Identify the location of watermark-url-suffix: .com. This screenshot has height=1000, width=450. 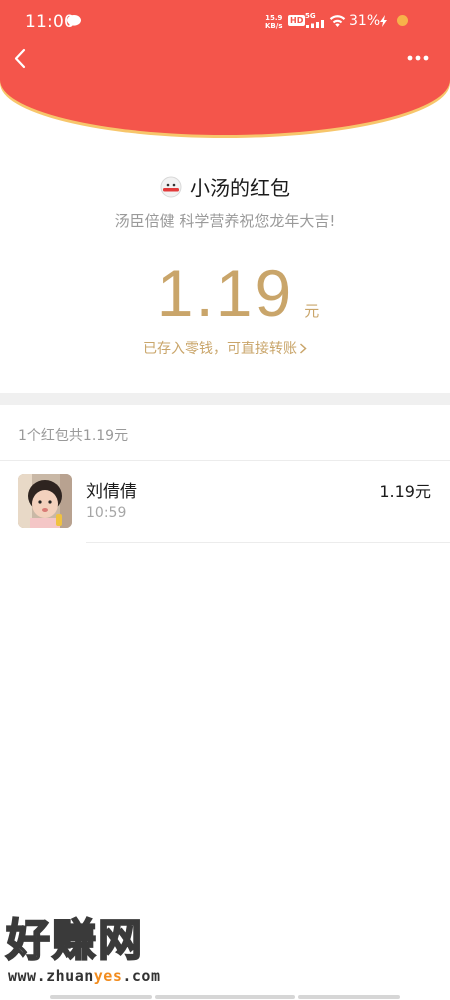
(141, 976).